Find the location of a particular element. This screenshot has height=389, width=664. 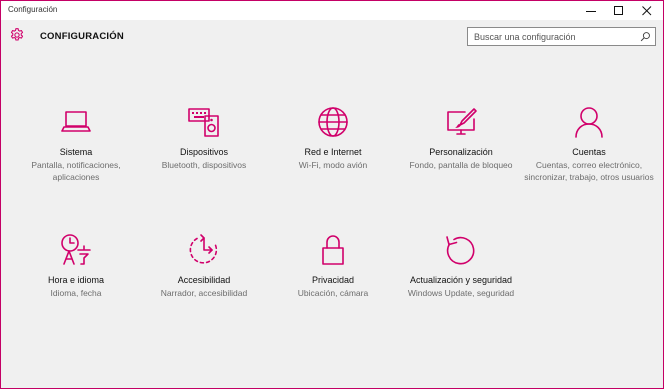

update-icon is located at coordinates (460, 250).